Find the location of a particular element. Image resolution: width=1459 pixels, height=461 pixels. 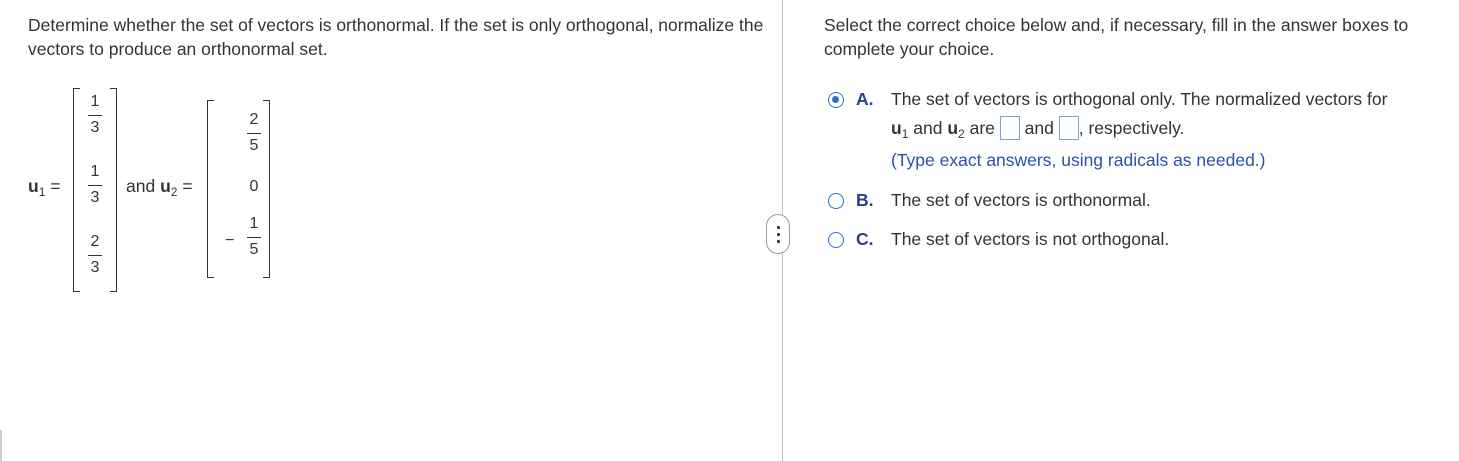

u1-entry-1: 13 is located at coordinates (95, 115).